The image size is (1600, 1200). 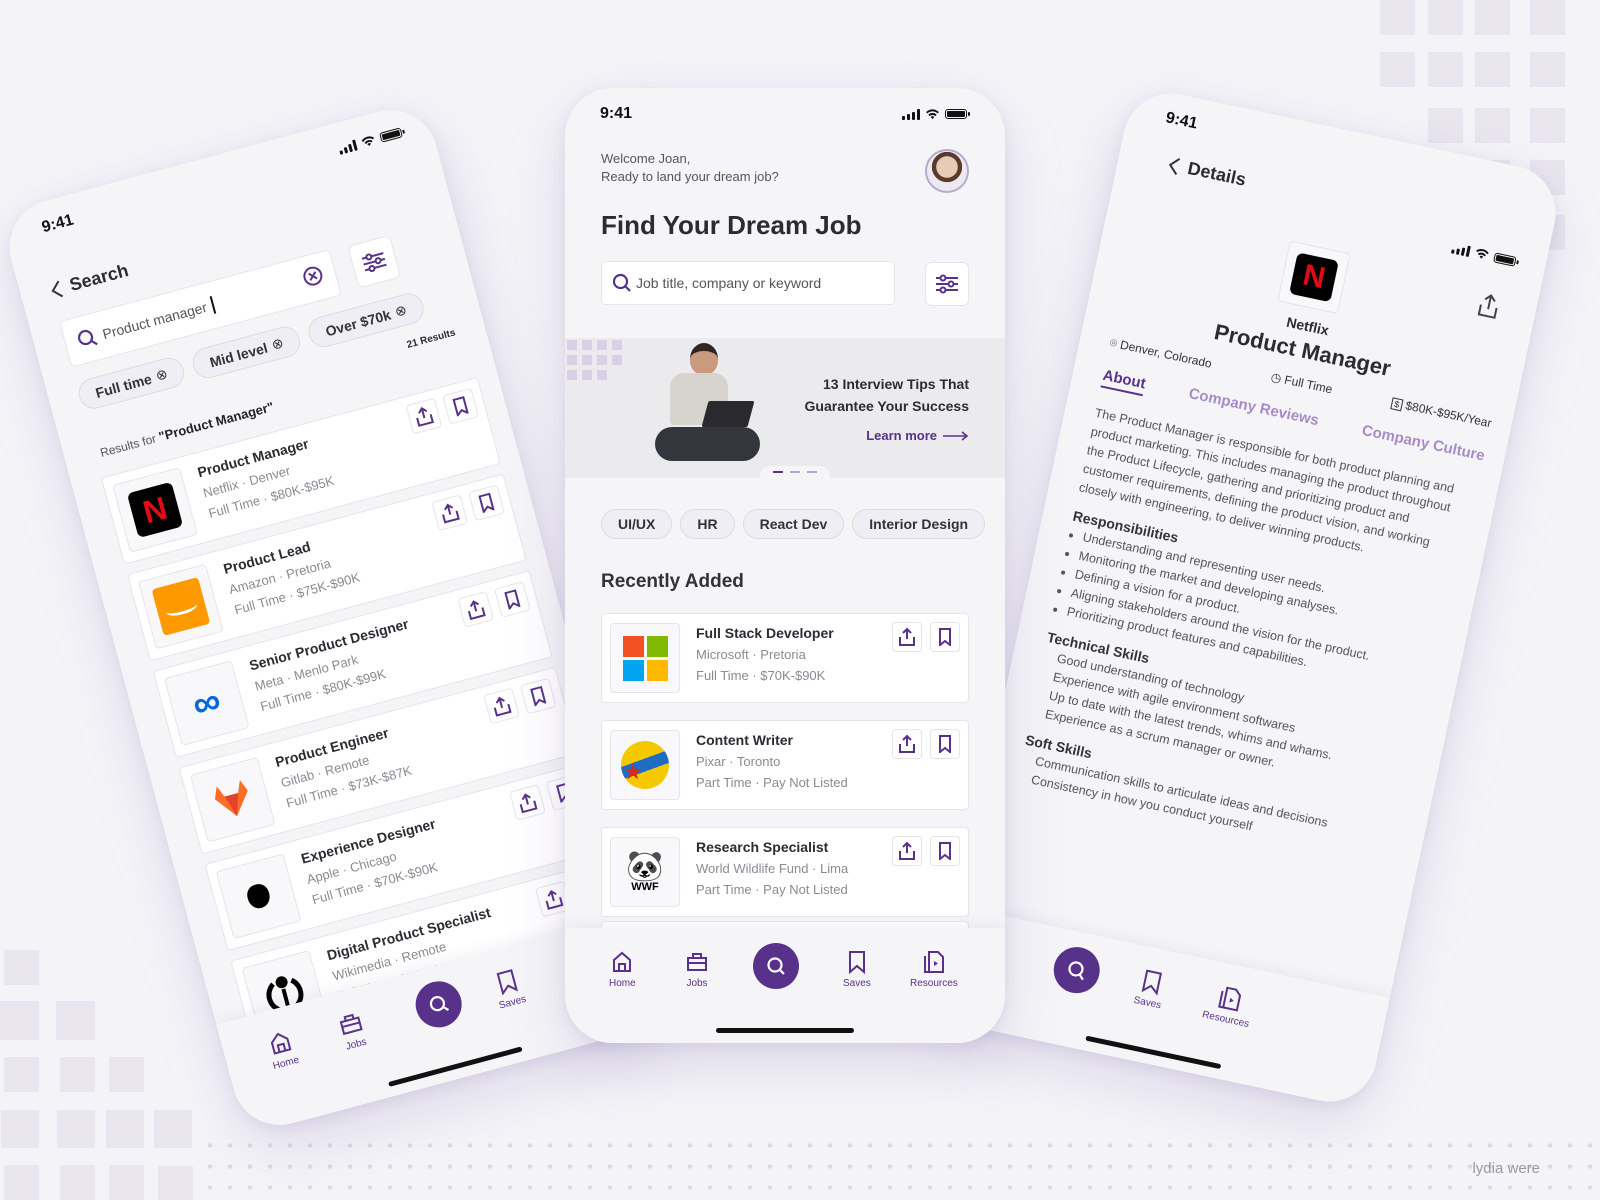 I want to click on job-title: Full Stack Developer, so click(x=765, y=633).